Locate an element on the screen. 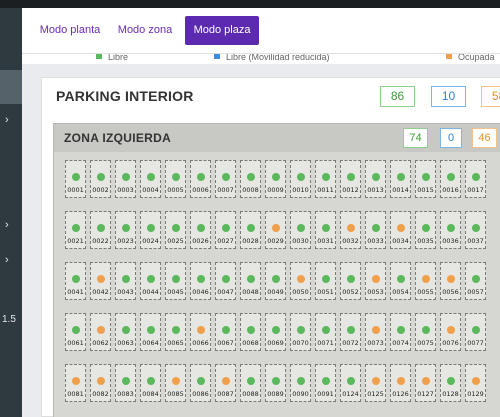 This screenshot has width=500, height=417. parking-slot: 0126 is located at coordinates (400, 383).